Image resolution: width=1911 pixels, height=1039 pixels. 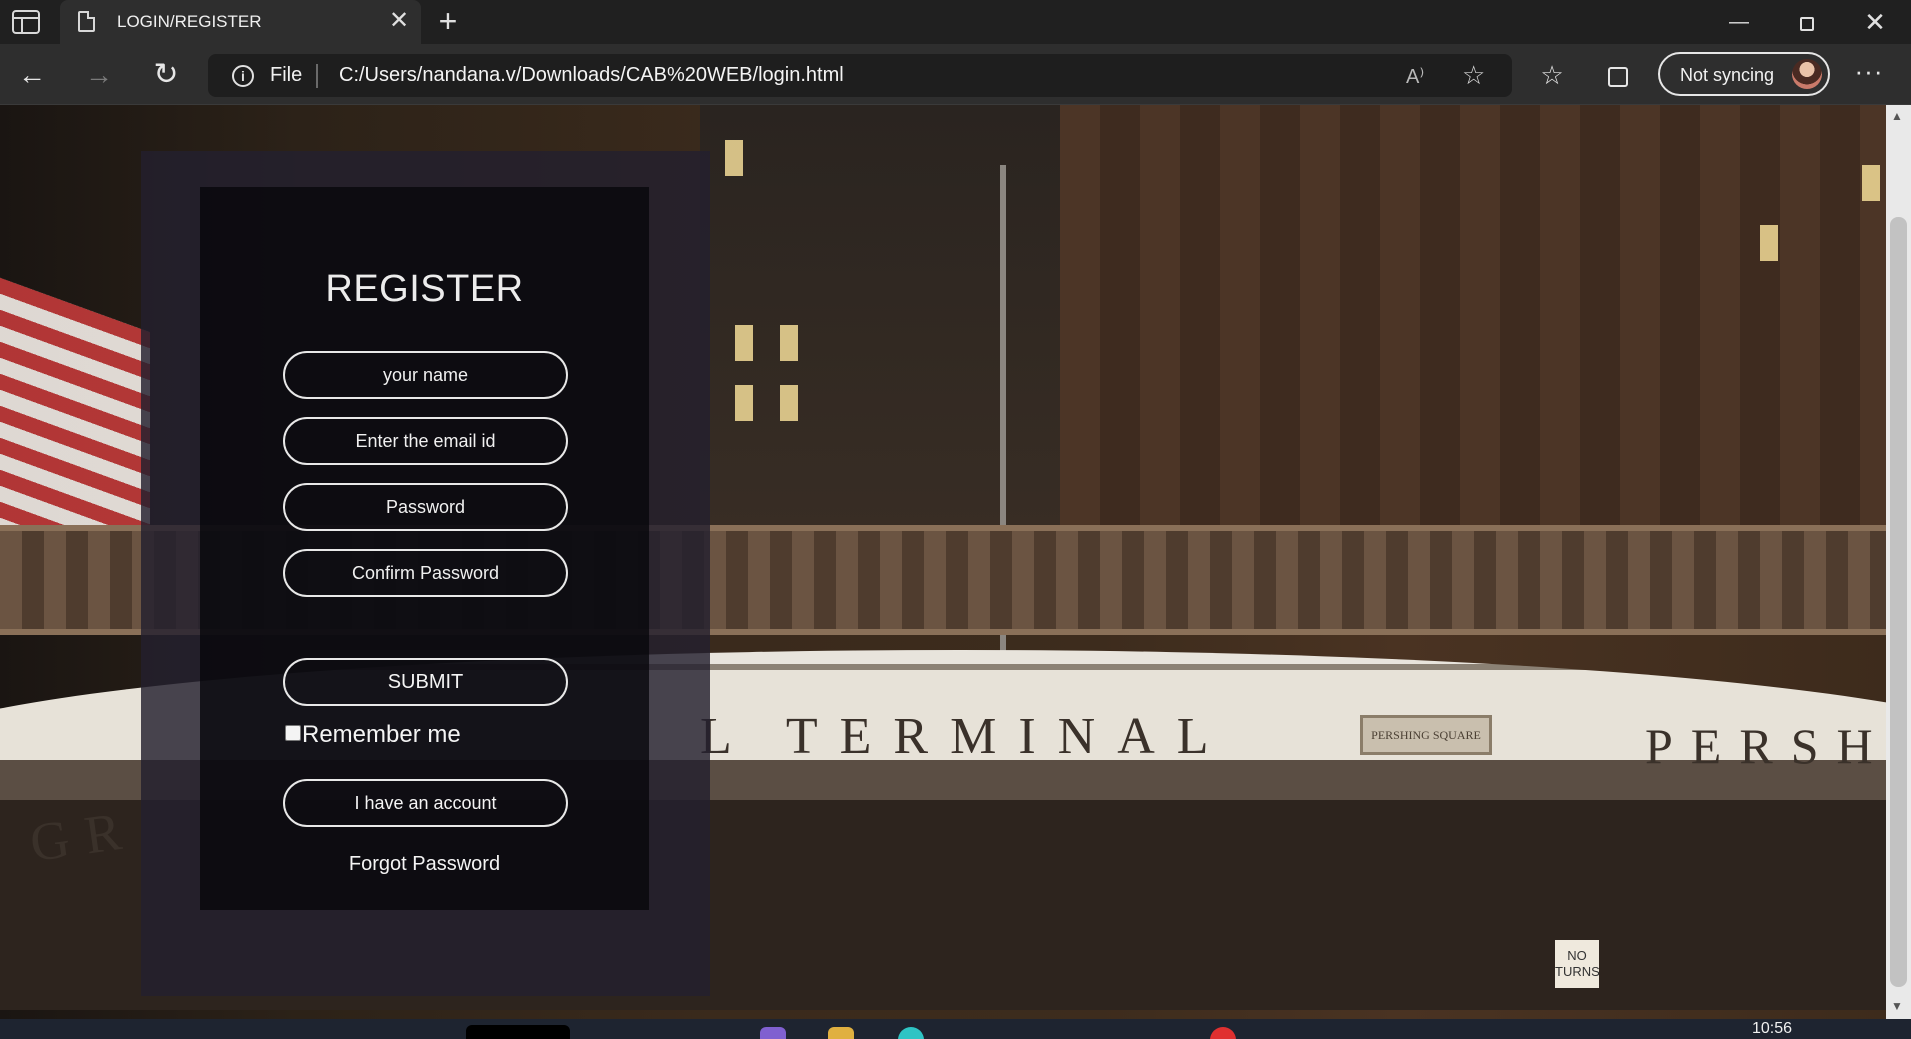 What do you see at coordinates (1223, 1033) in the screenshot?
I see `app-icon` at bounding box center [1223, 1033].